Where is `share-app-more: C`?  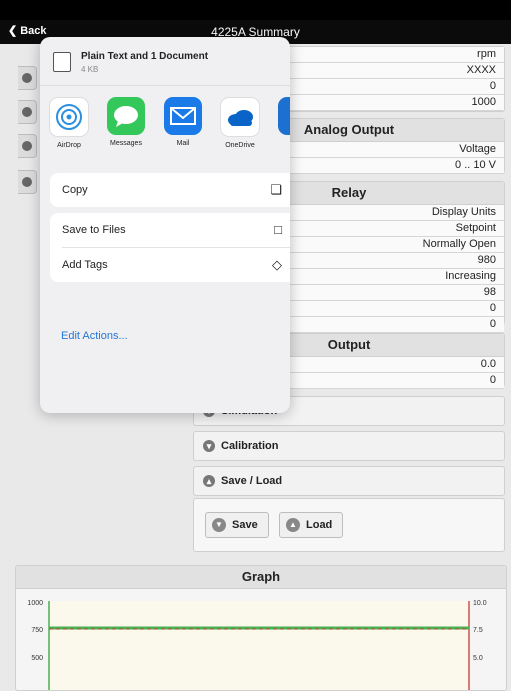 share-app-more: C is located at coordinates (282, 122).